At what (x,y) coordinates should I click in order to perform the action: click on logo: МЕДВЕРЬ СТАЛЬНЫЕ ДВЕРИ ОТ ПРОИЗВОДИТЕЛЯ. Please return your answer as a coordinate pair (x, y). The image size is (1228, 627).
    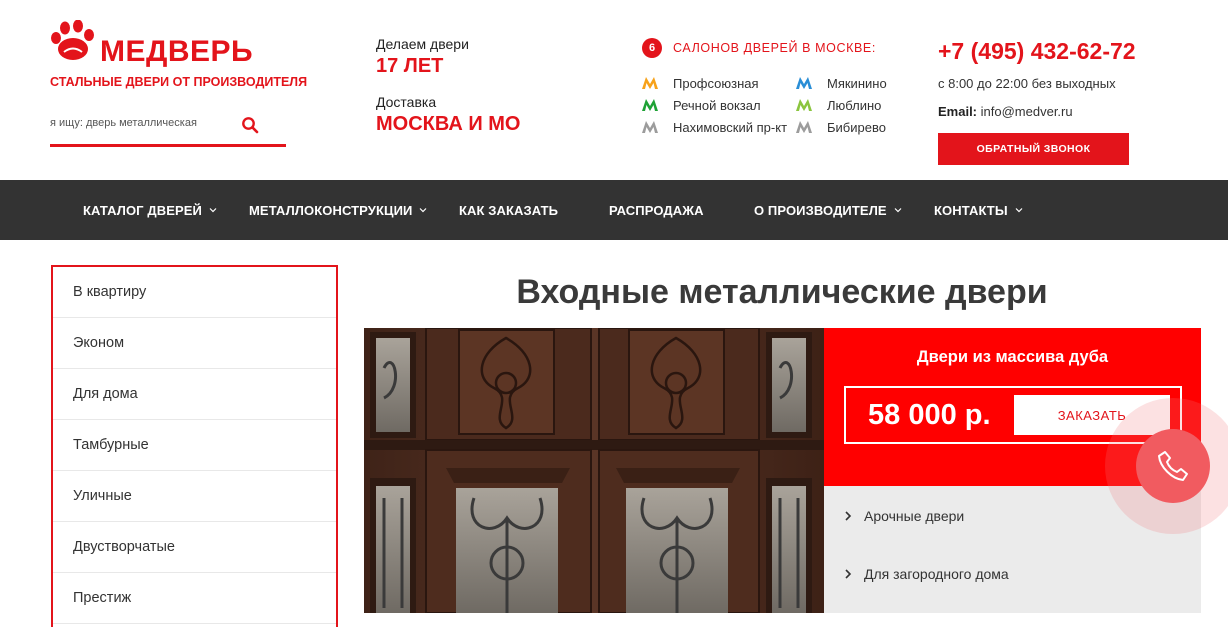
    Looking at the image, I should click on (178, 57).